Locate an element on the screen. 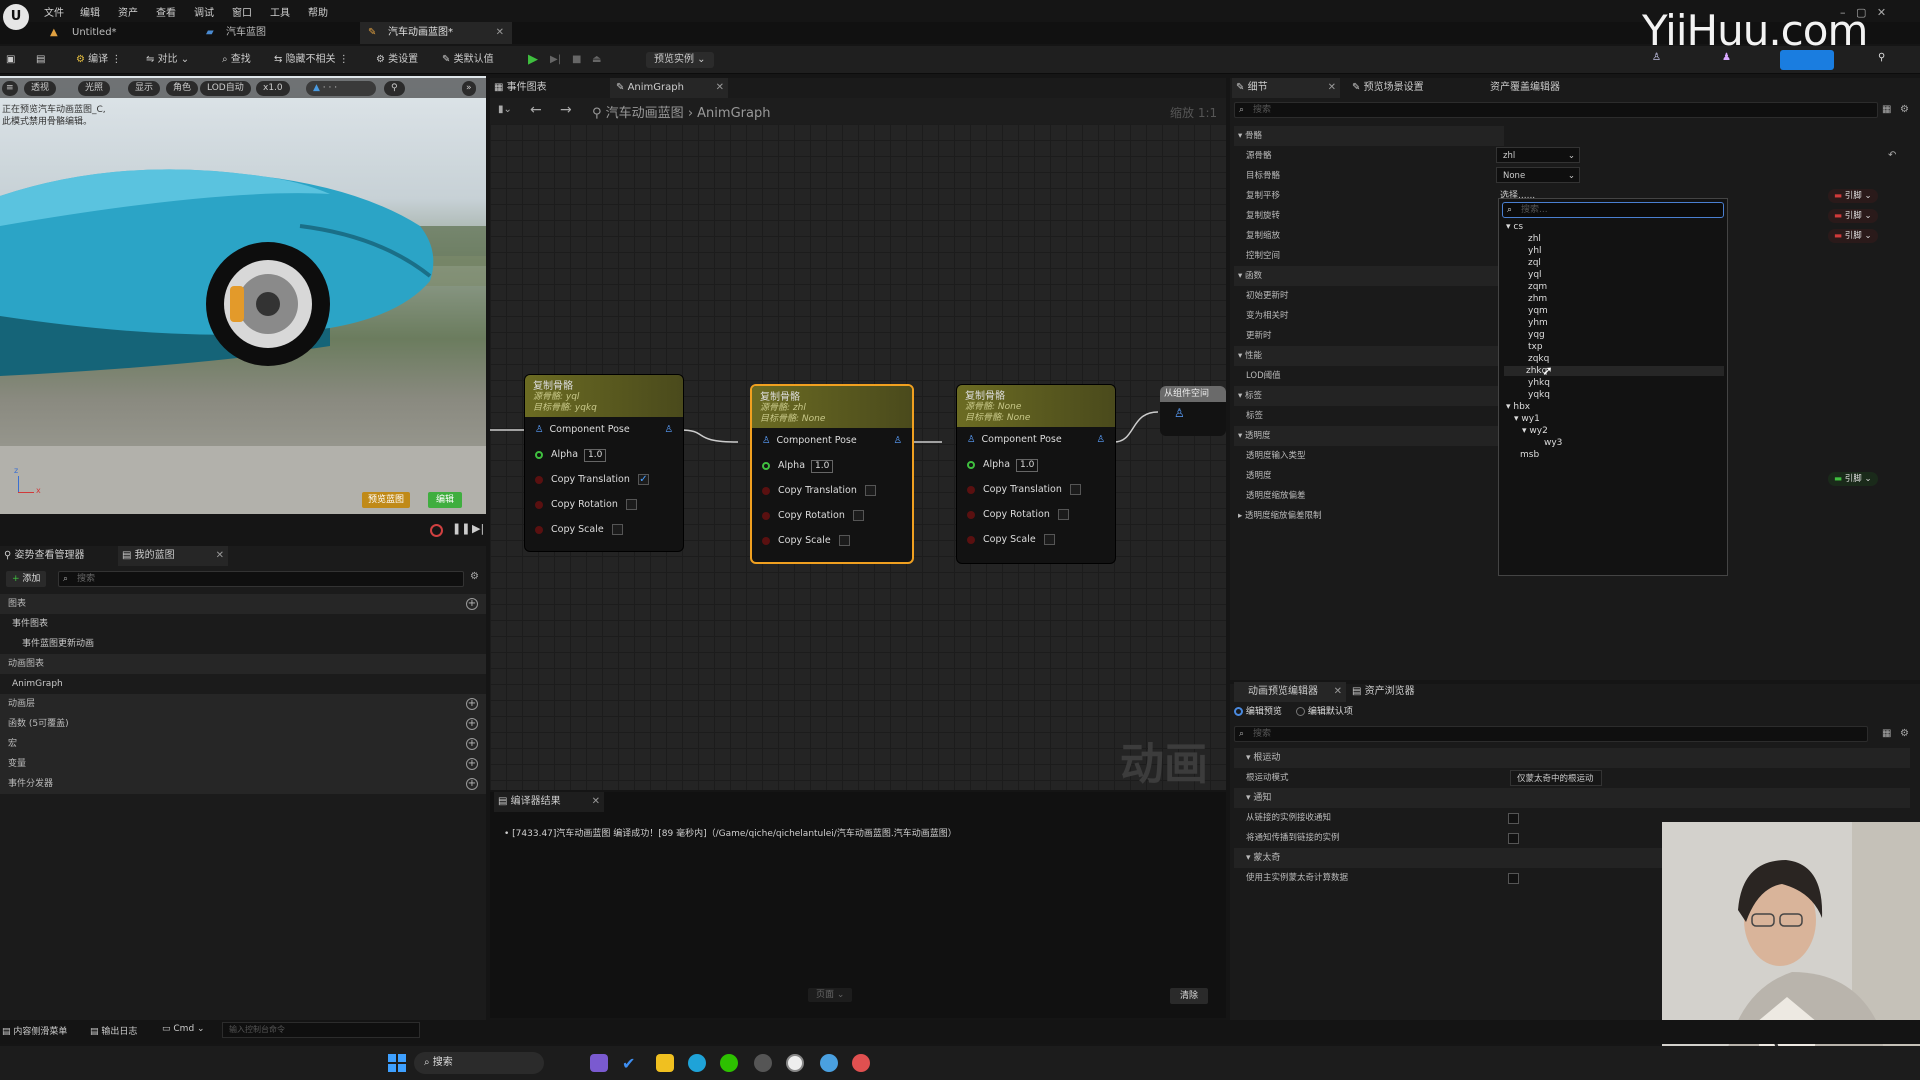  forward-button: ▶| is located at coordinates (478, 528).